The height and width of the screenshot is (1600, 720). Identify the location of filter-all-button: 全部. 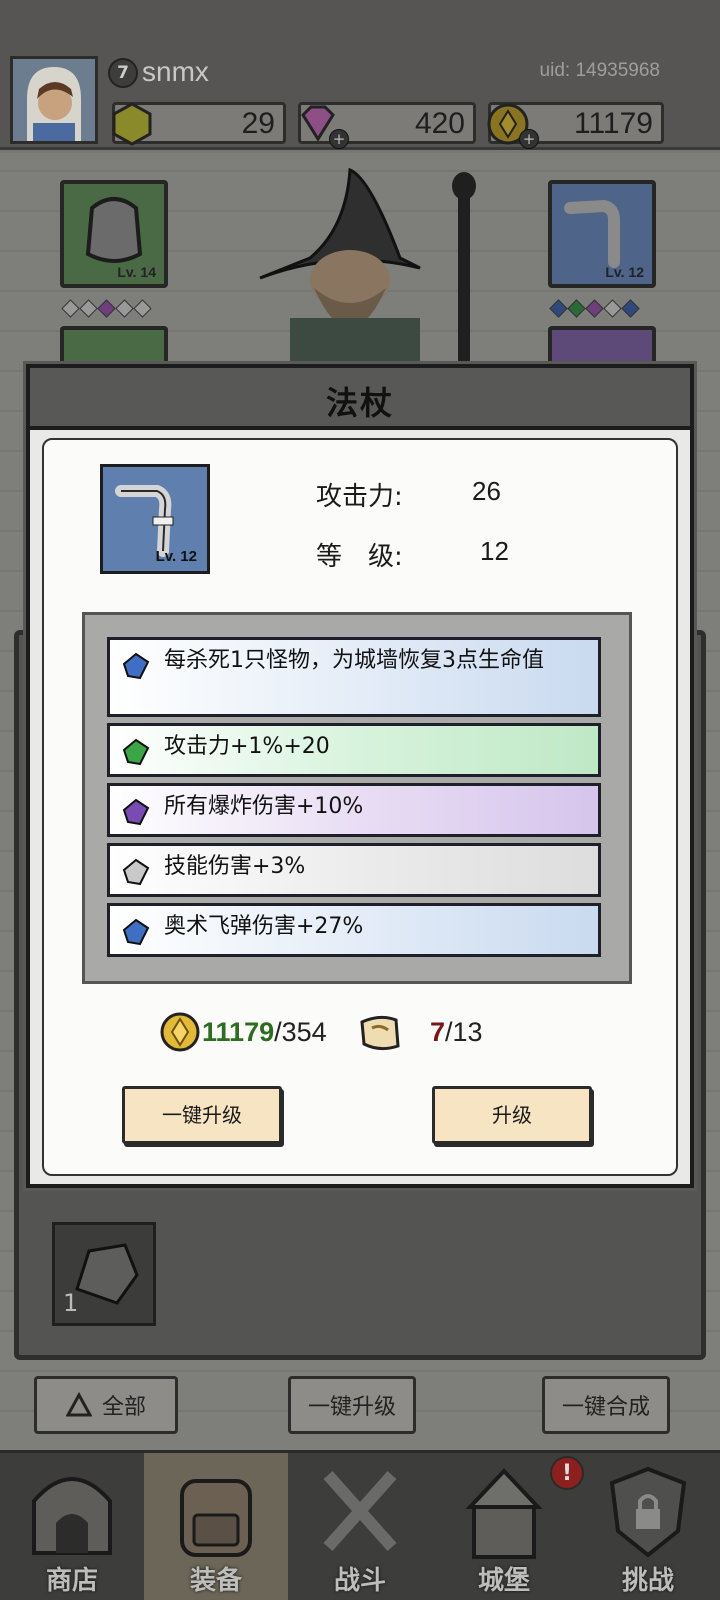
(106, 1405).